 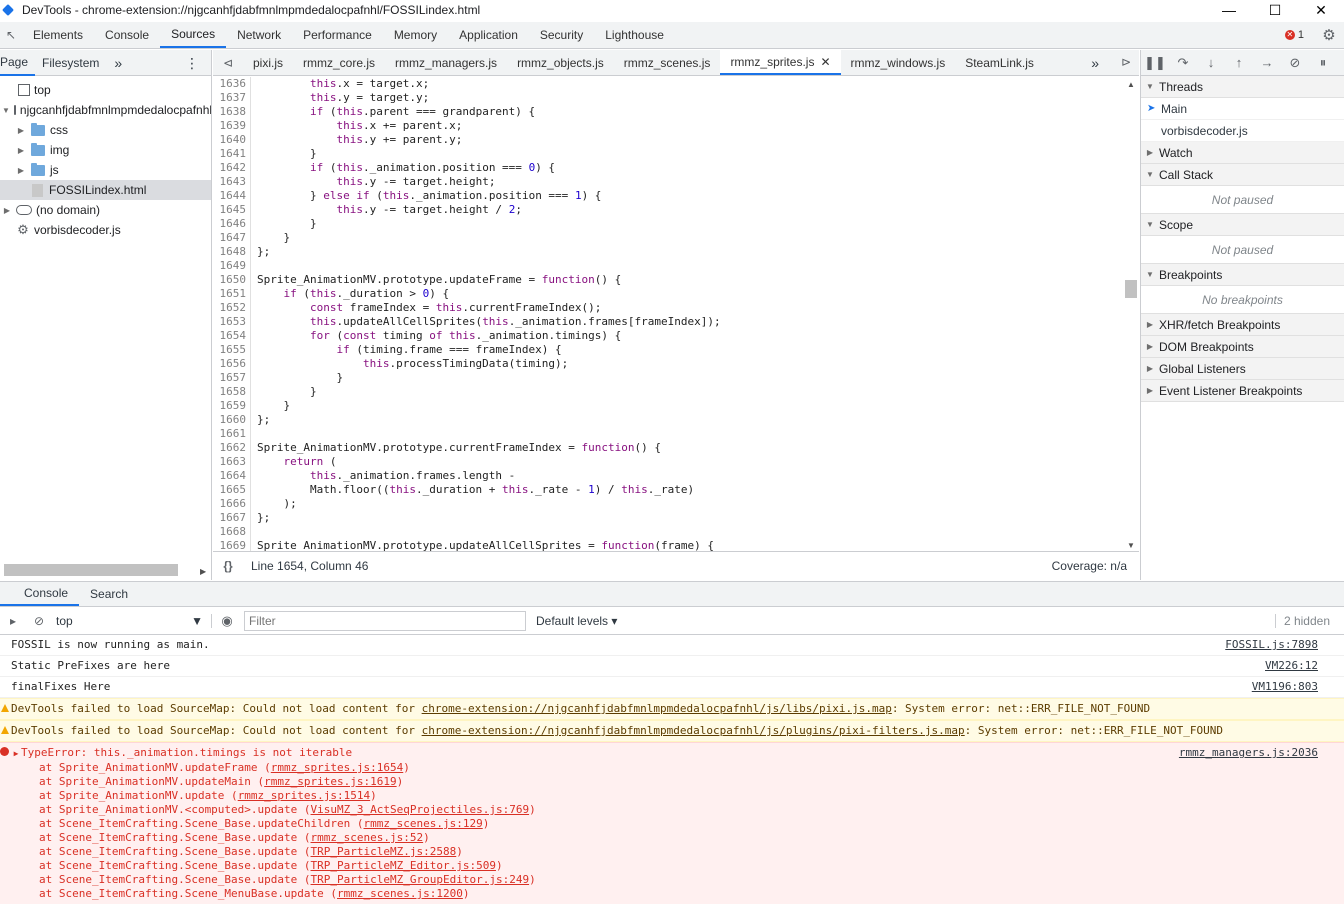 What do you see at coordinates (1242, 175) in the screenshot?
I see `section-call-stack: ▼ Call Stack` at bounding box center [1242, 175].